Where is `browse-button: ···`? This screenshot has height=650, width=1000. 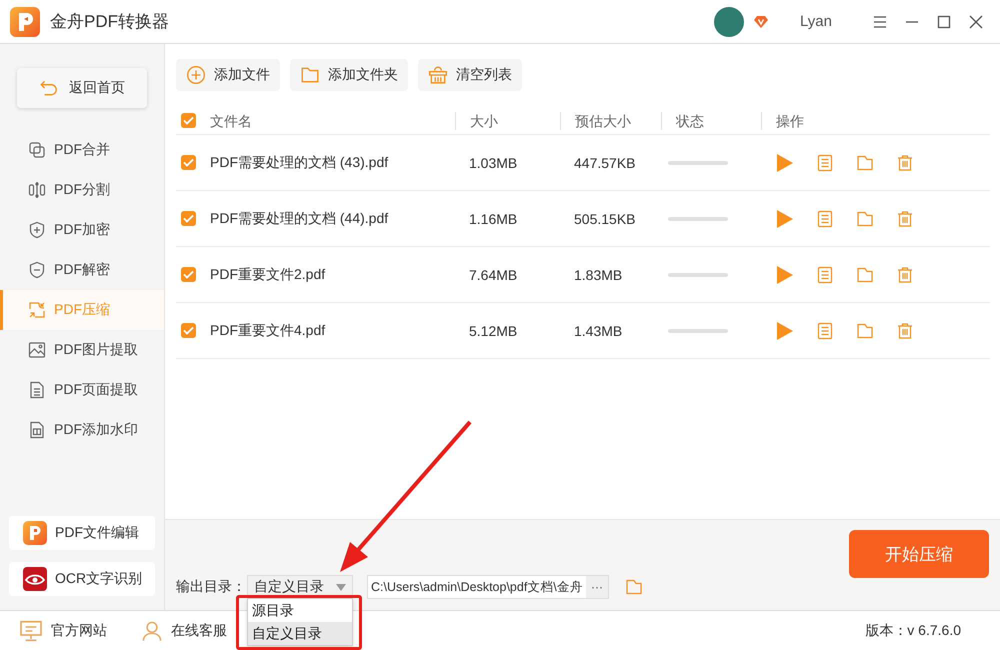 browse-button: ··· is located at coordinates (597, 587).